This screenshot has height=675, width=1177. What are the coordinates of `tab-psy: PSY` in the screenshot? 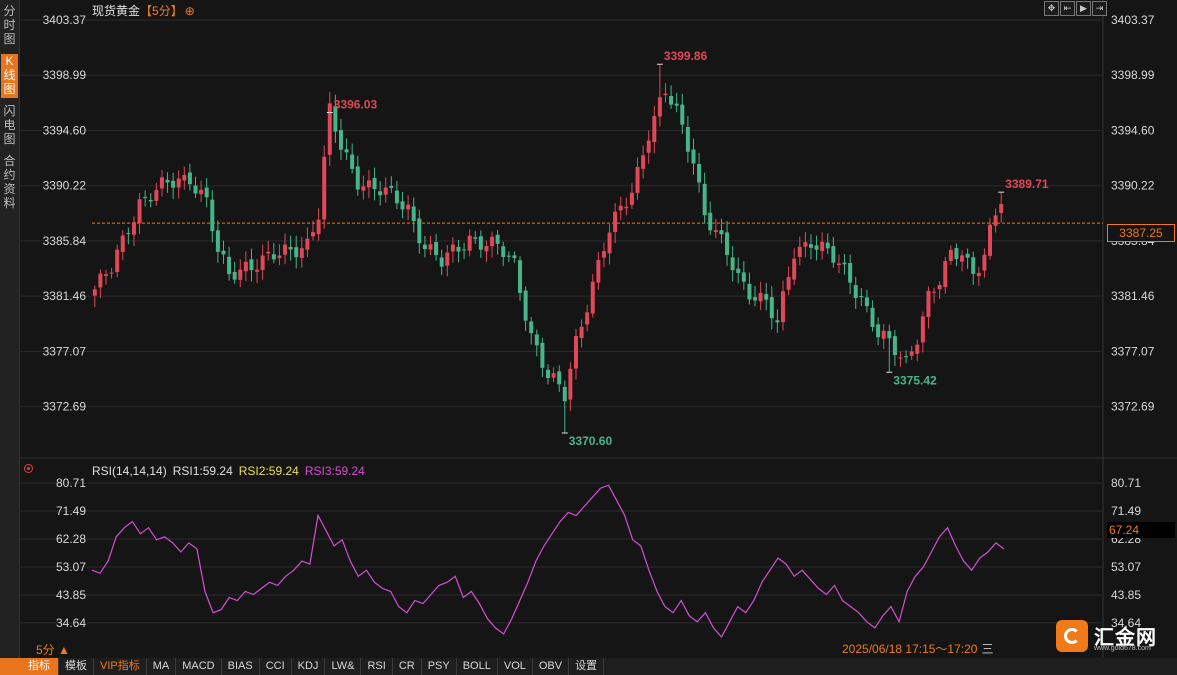 It's located at (439, 666).